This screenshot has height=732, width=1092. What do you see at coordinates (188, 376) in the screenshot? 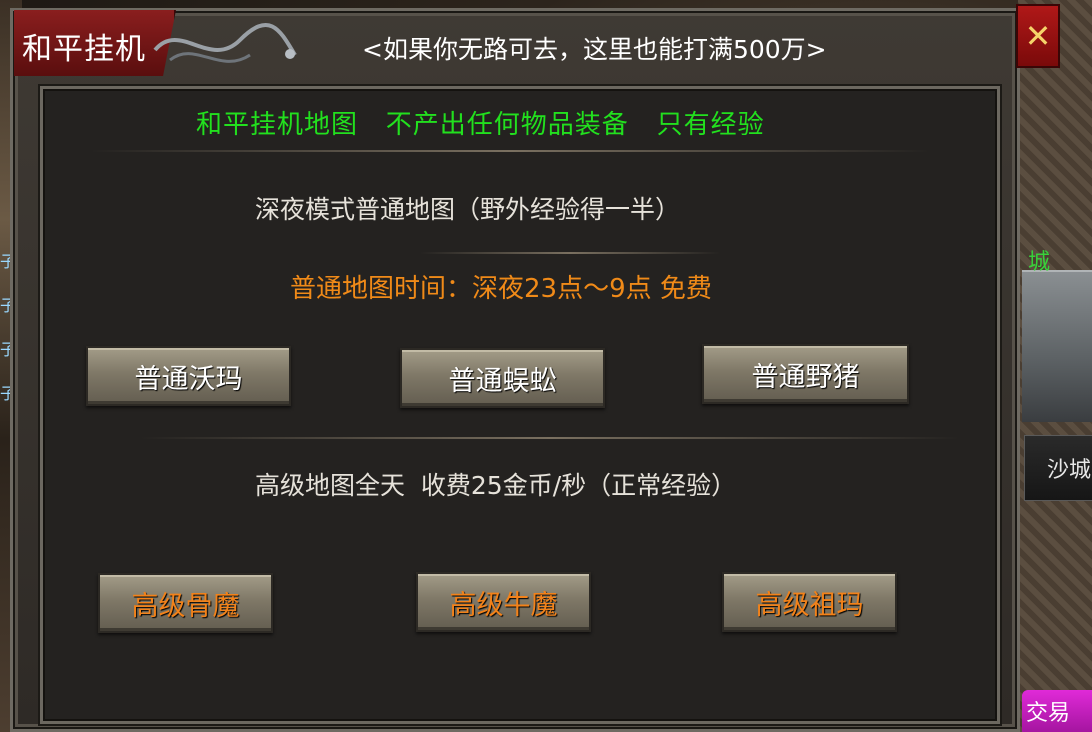
I see `normal-woma-button: 普通沃玛` at bounding box center [188, 376].